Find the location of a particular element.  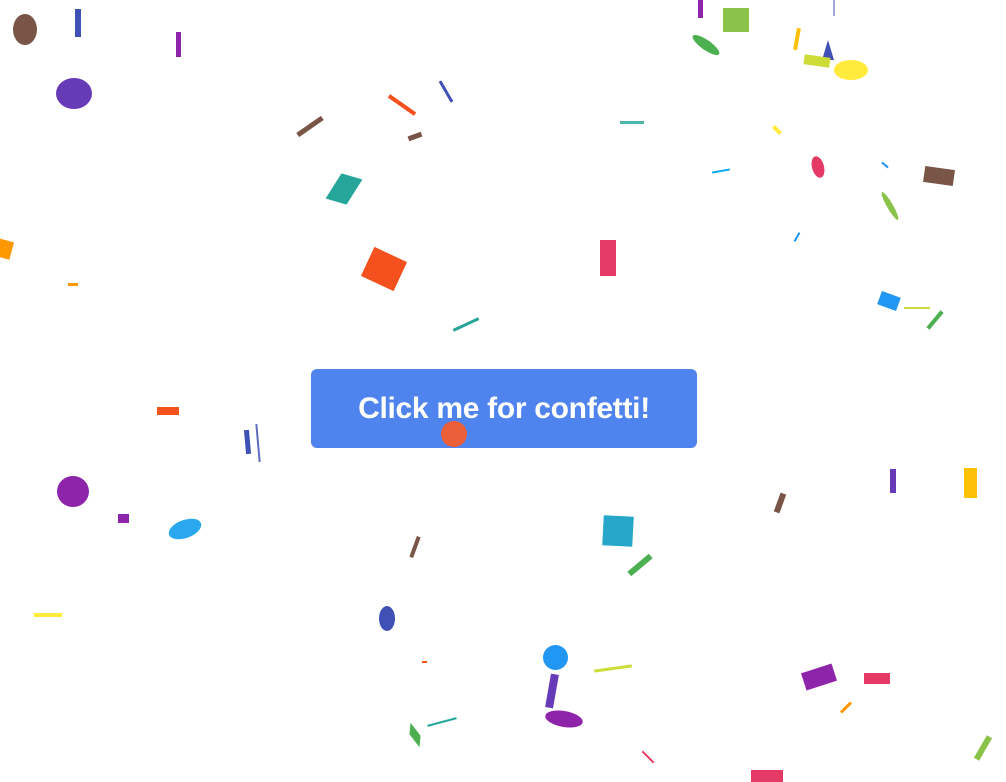

cursor-indicator is located at coordinates (454, 434).